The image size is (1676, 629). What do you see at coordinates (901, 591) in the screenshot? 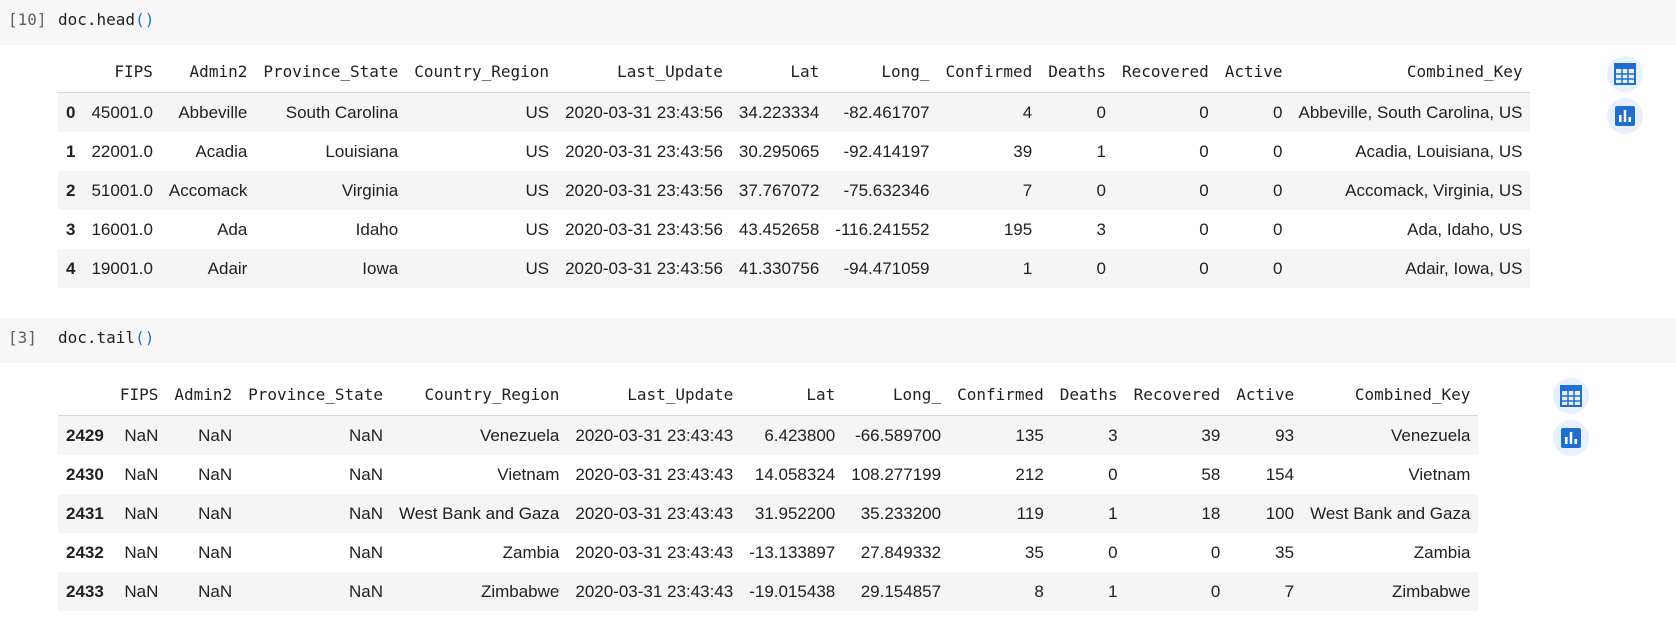
I see `table-cell: 29.154857` at bounding box center [901, 591].